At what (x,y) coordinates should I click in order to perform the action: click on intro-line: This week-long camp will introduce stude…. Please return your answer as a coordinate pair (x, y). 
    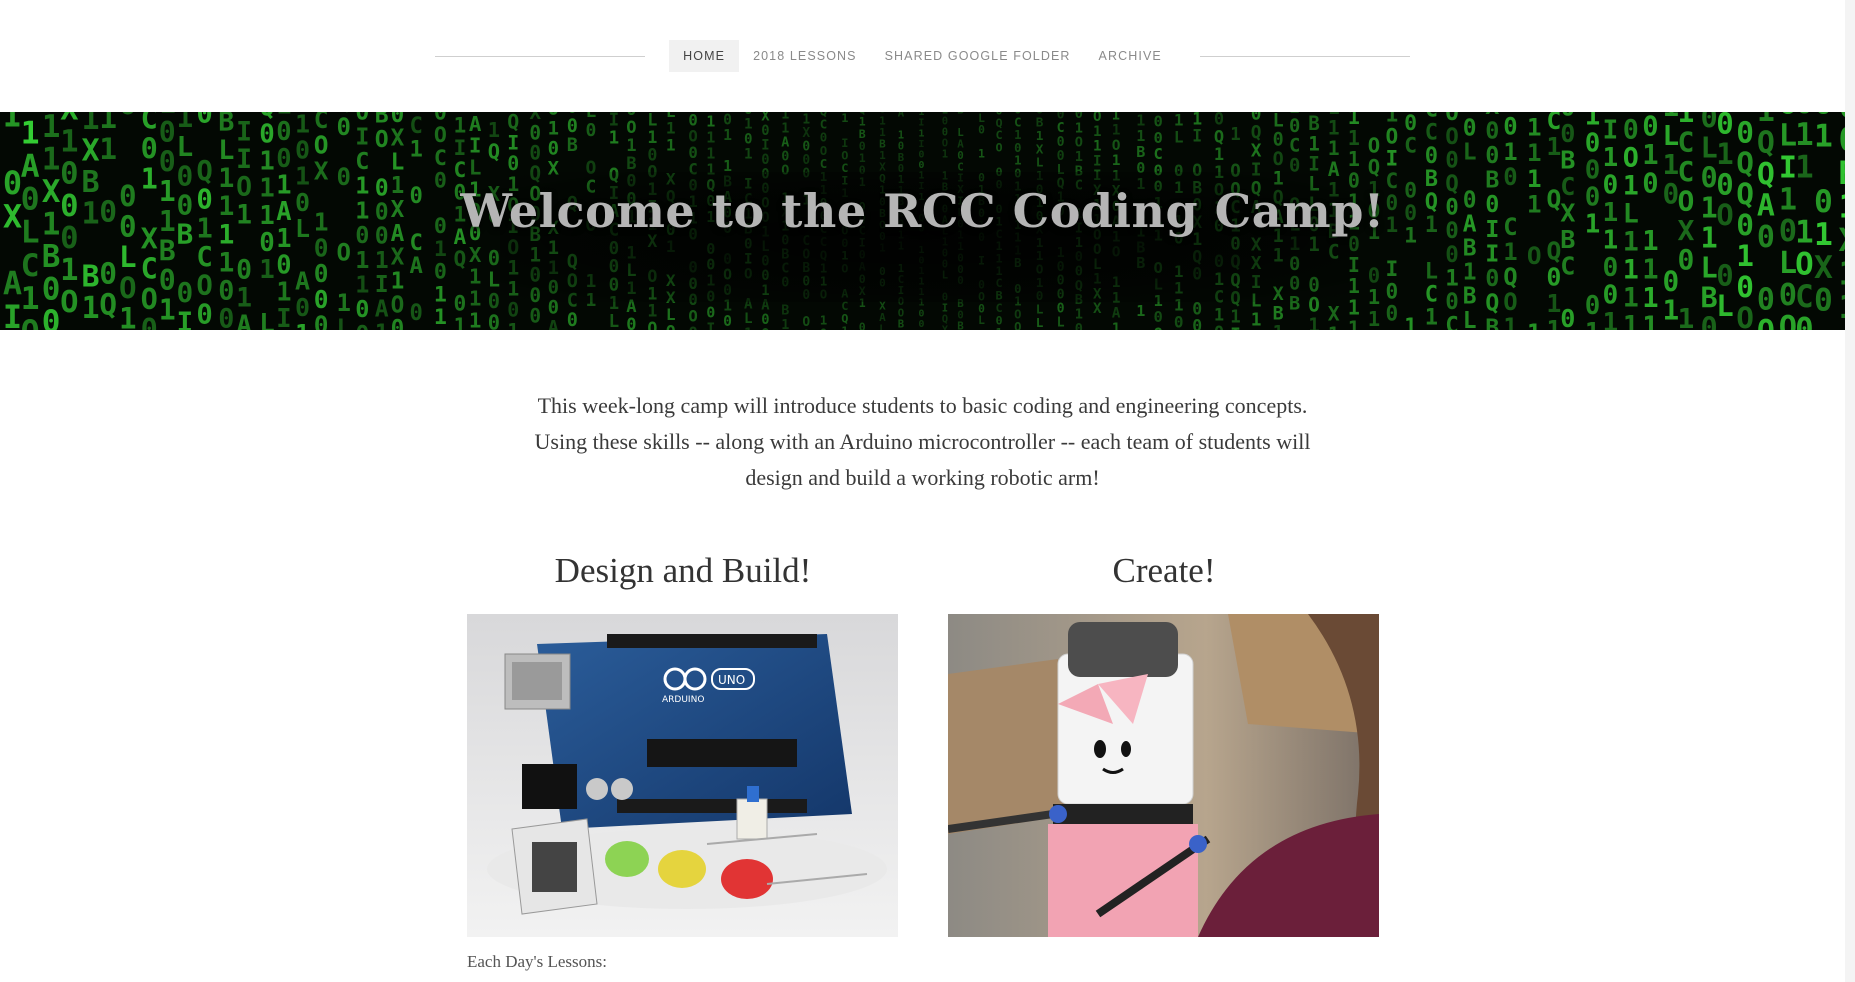
    Looking at the image, I should click on (922, 405).